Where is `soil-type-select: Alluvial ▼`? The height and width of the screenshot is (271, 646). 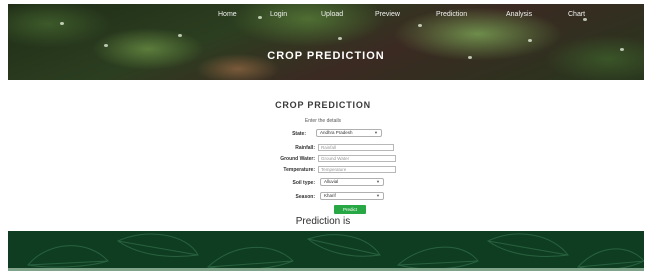 soil-type-select: Alluvial ▼ is located at coordinates (352, 182).